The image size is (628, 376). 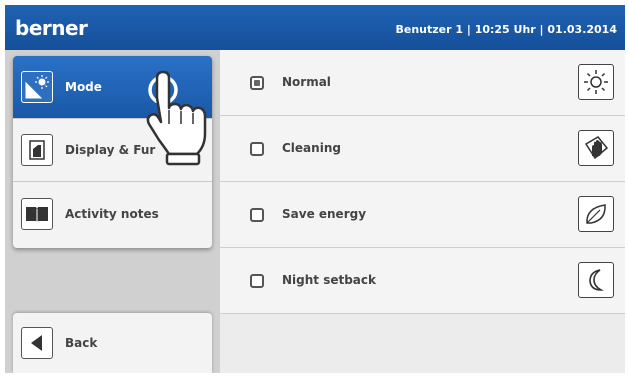 What do you see at coordinates (596, 214) in the screenshot?
I see `leaf-icon` at bounding box center [596, 214].